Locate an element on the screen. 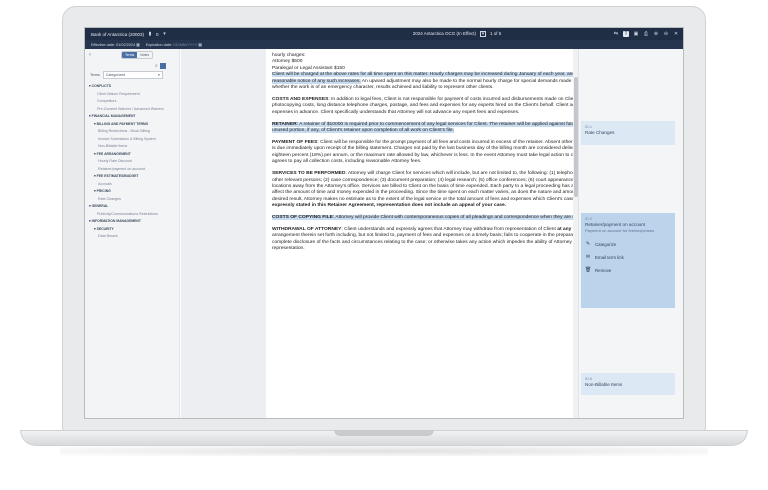  tree-item-label: FINANCIAL MANAGEMENT is located at coordinates (113, 116).